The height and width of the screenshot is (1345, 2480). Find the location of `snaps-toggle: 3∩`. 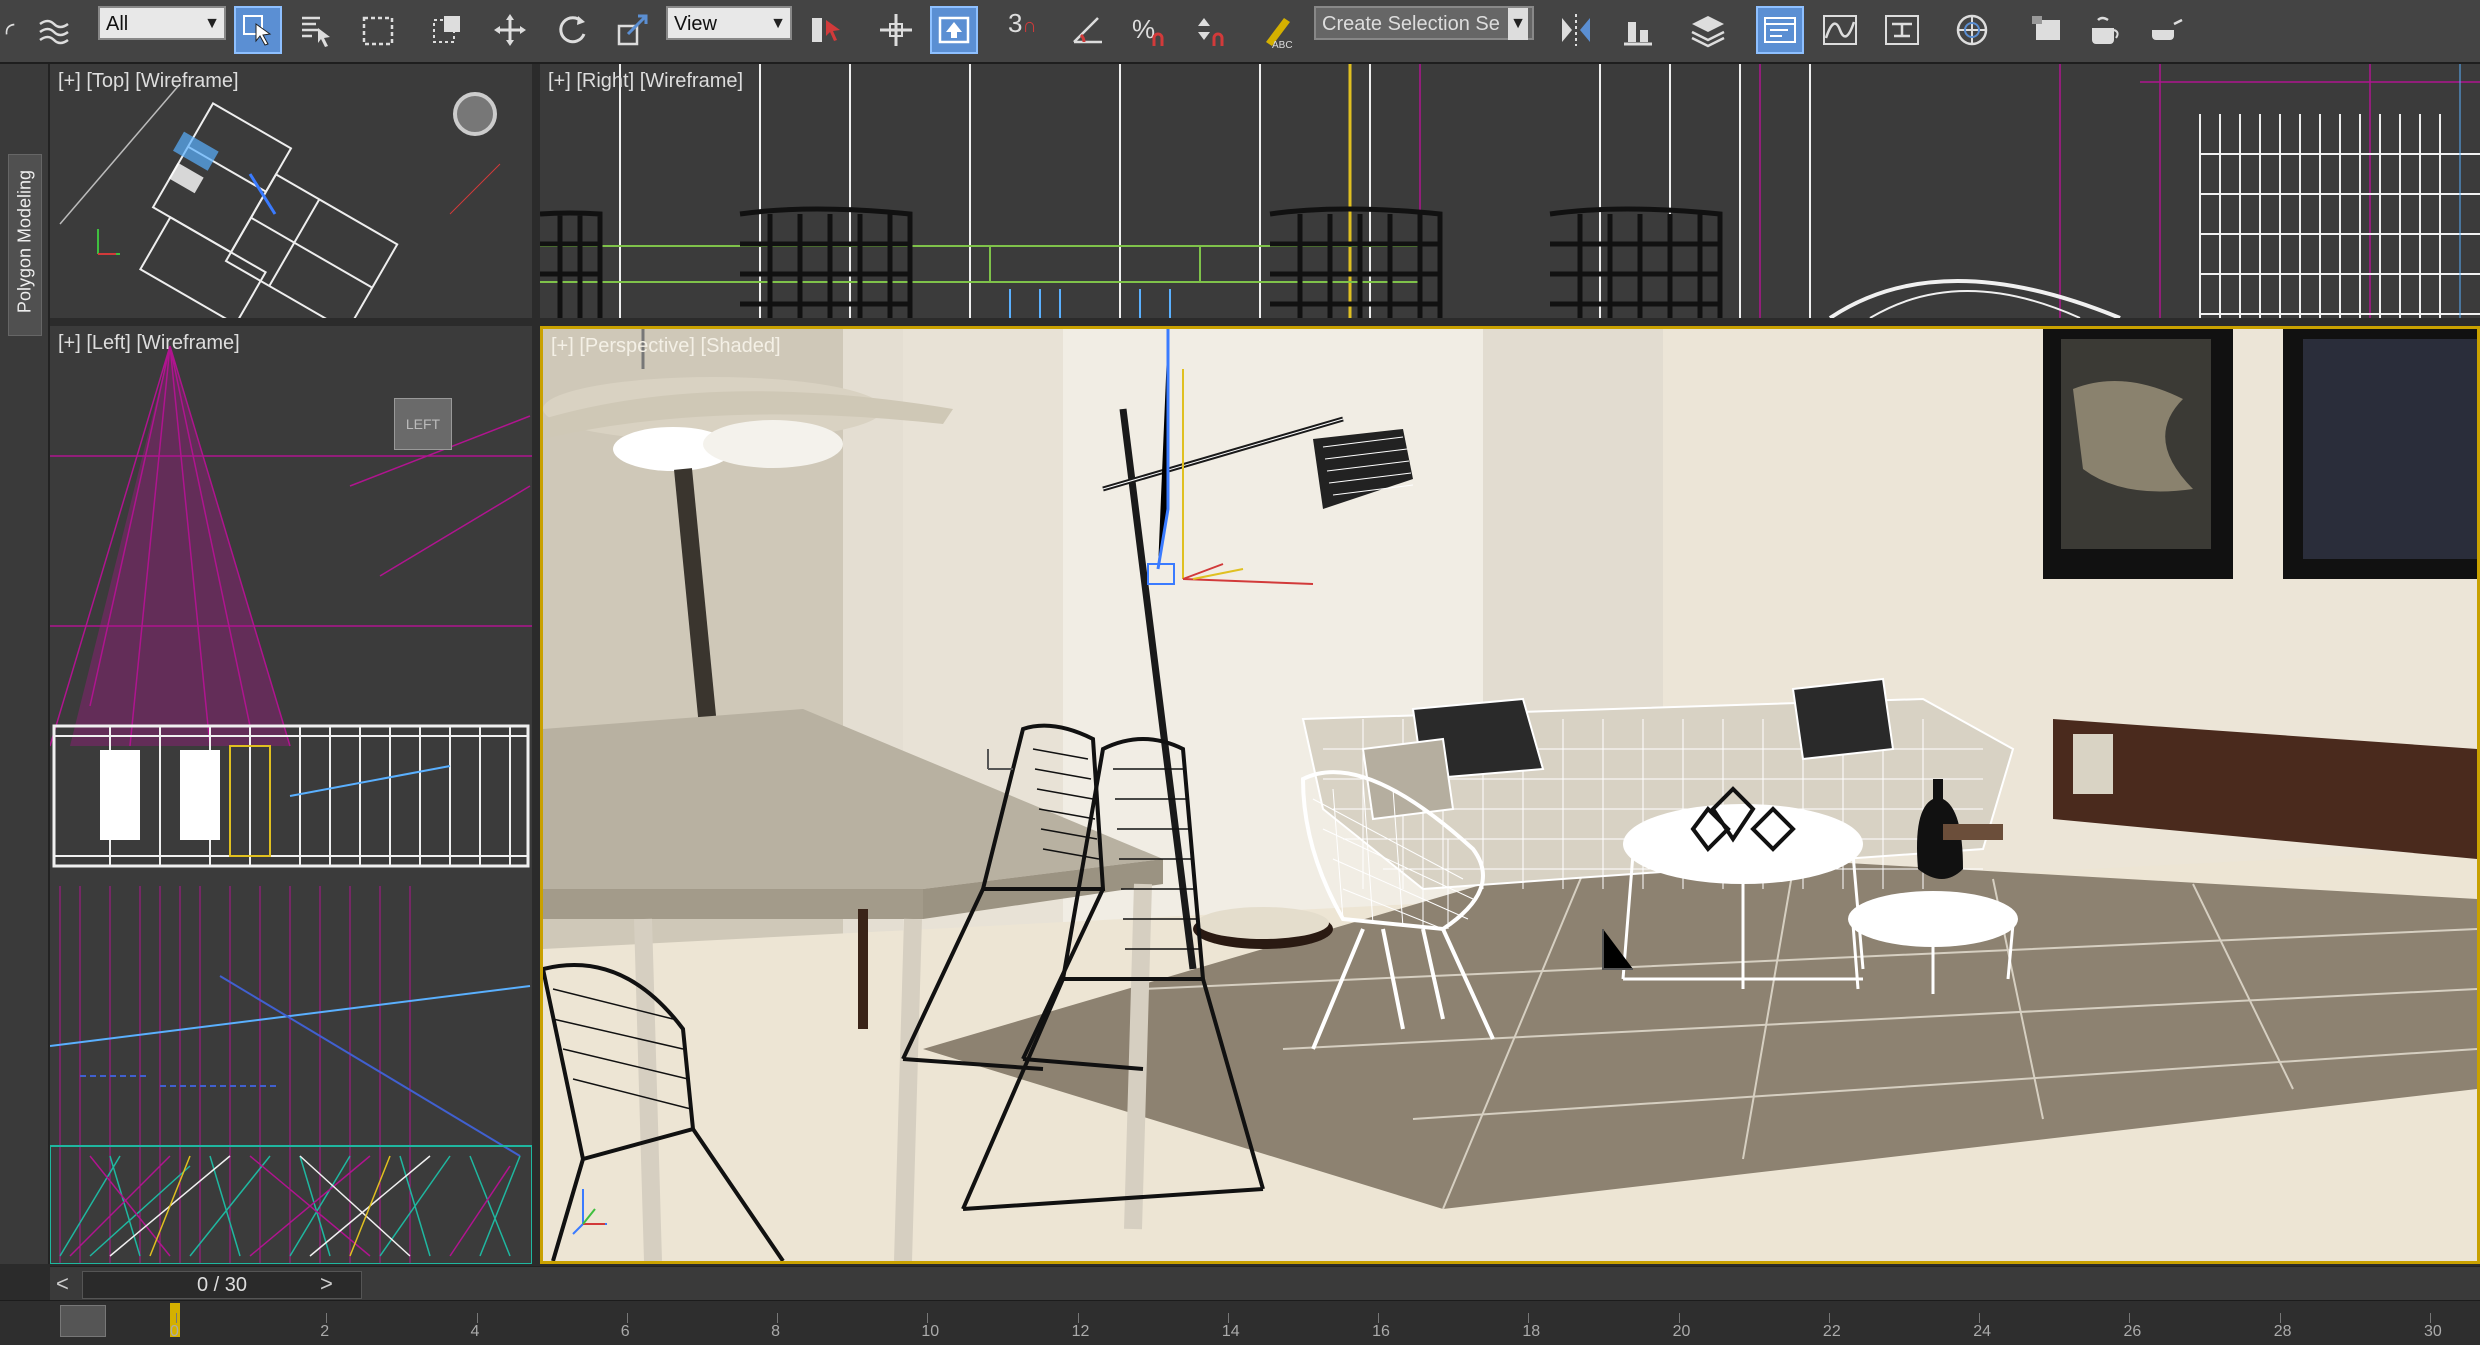

snaps-toggle: 3∩ is located at coordinates (1022, 23).